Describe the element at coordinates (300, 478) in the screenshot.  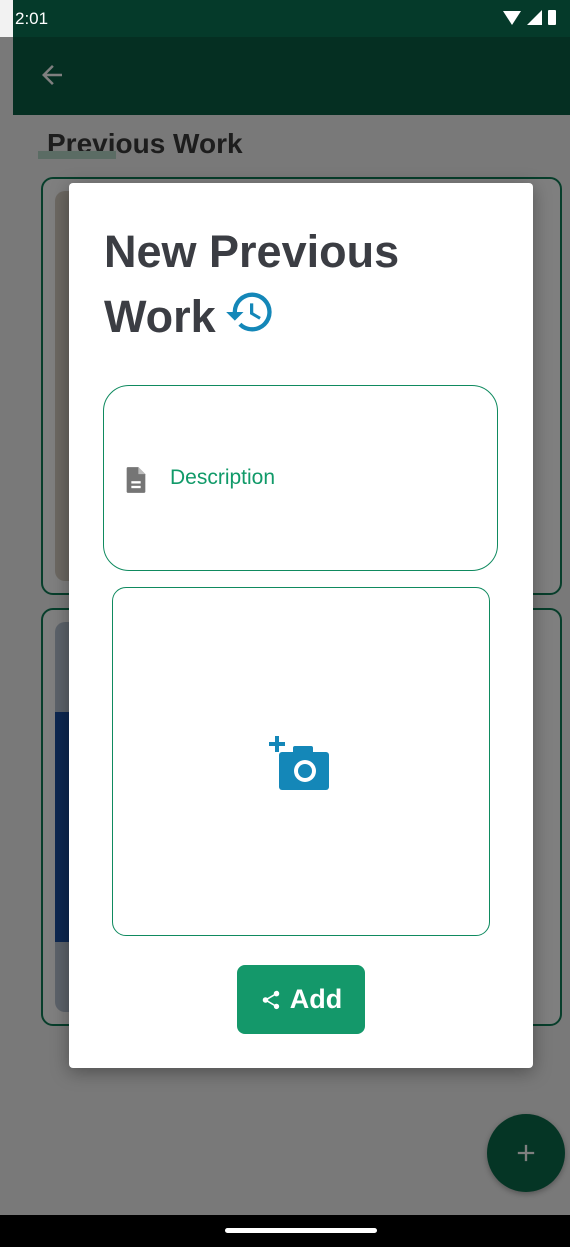
I see `description-field: Description` at that location.